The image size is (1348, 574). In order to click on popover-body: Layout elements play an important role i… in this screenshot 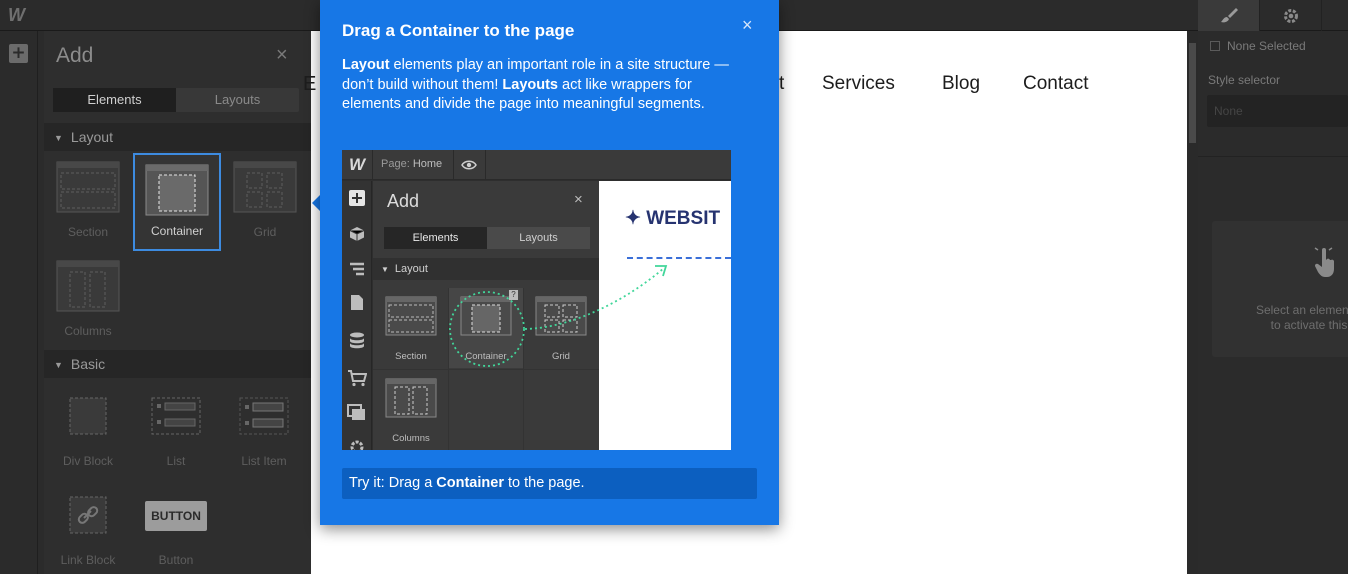, I will do `click(535, 84)`.